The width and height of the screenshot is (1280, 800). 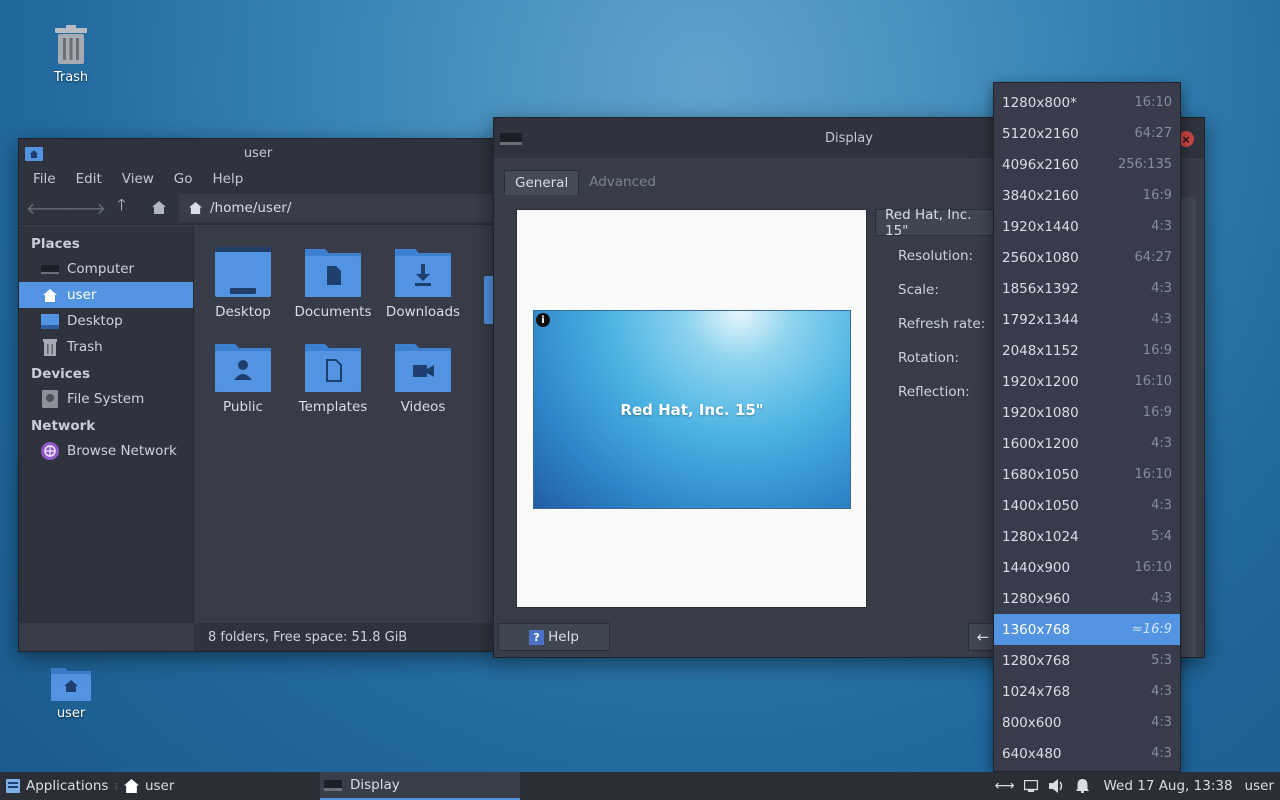 I want to click on desktop-icon-trash: Trash, so click(x=71, y=54).